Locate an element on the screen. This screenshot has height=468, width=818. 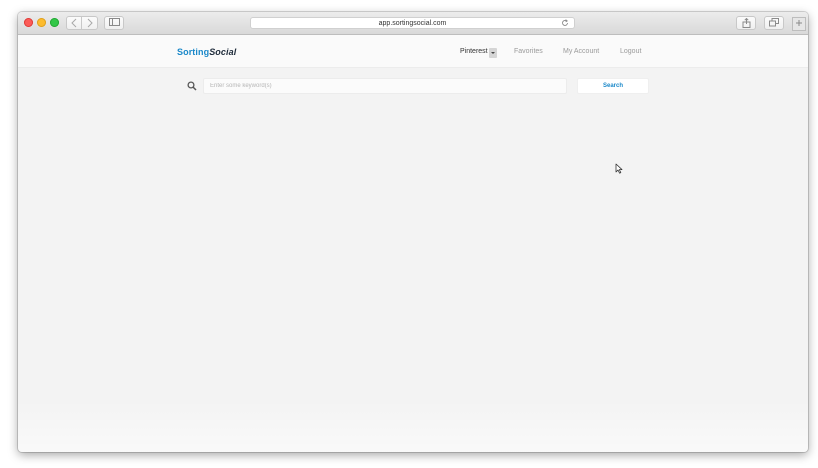
sidebar-icon is located at coordinates (114, 22).